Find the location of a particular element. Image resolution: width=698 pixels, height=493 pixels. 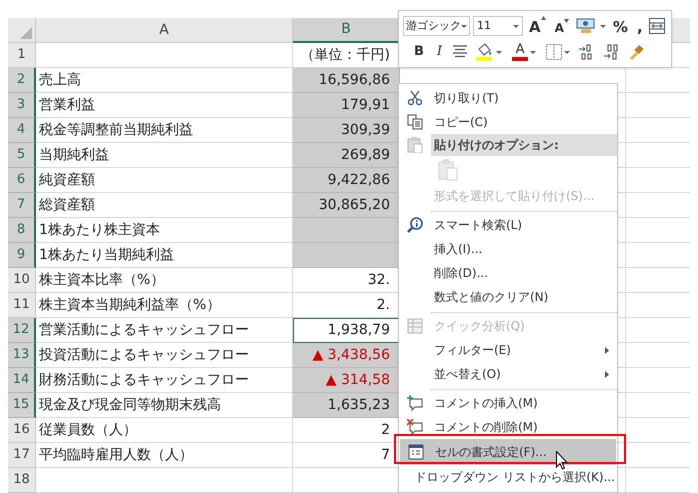

row-header: 9 is located at coordinates (22, 255).